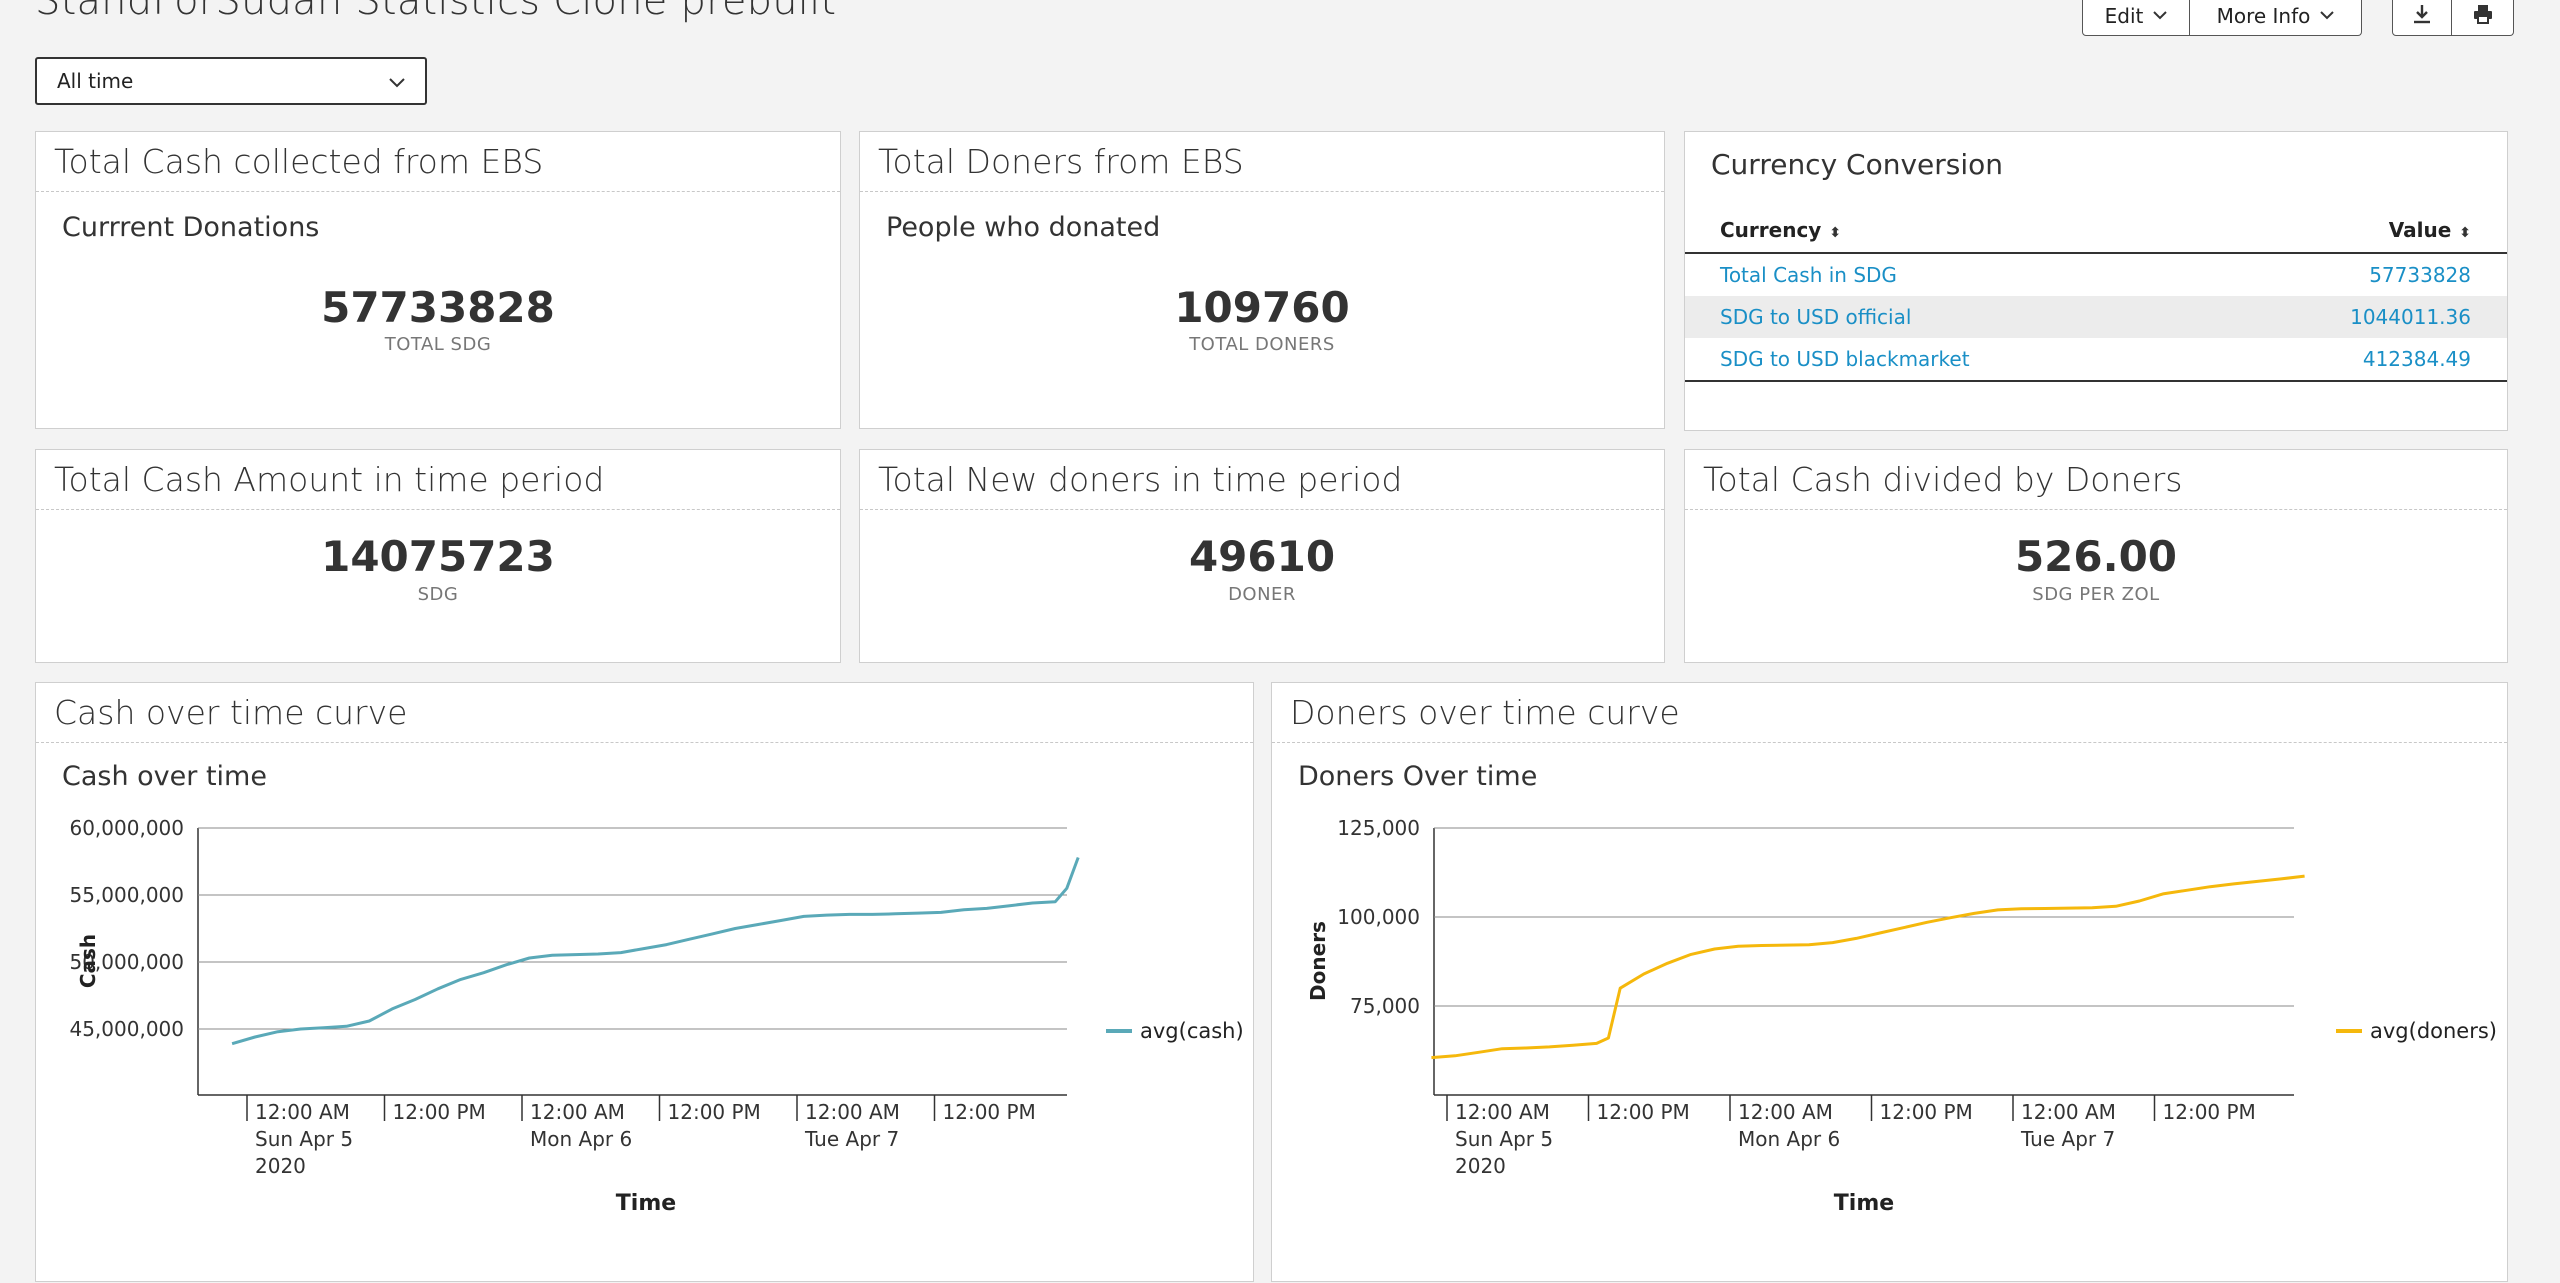 The width and height of the screenshot is (2560, 1283). What do you see at coordinates (231, 81) in the screenshot?
I see `time-range-select: All time` at bounding box center [231, 81].